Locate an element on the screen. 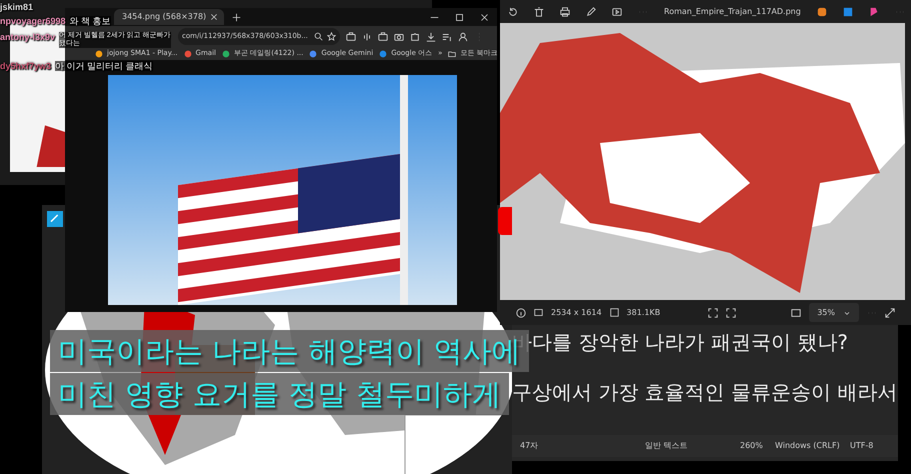 The height and width of the screenshot is (474, 911). subtitle-text: 미친 영향 요거를 정말 철두미하게 is located at coordinates (279, 394).